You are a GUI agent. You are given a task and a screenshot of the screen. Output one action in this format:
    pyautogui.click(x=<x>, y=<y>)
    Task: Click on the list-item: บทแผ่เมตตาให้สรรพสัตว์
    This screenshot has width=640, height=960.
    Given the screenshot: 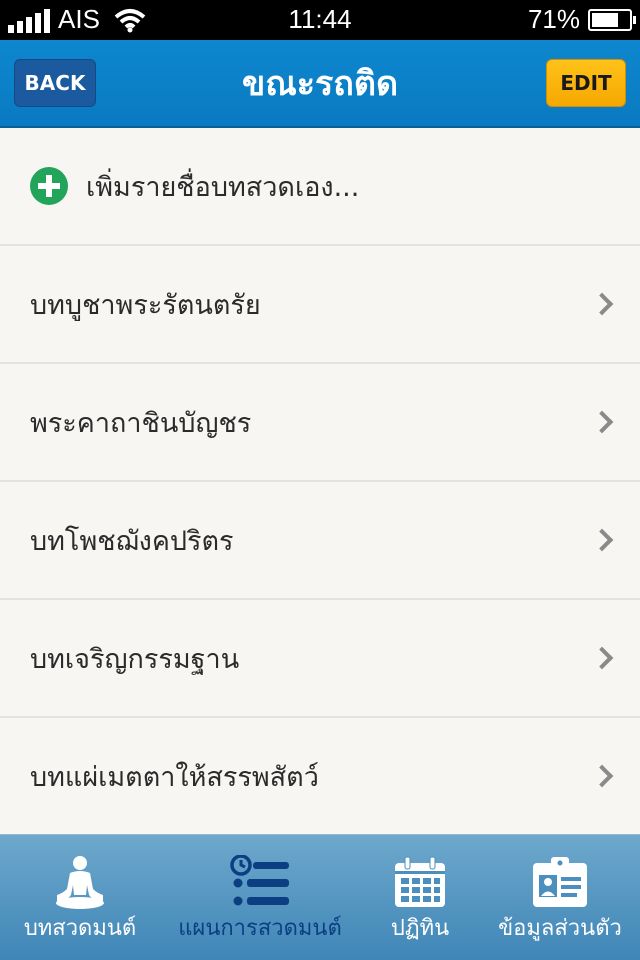 What is the action you would take?
    pyautogui.click(x=320, y=777)
    